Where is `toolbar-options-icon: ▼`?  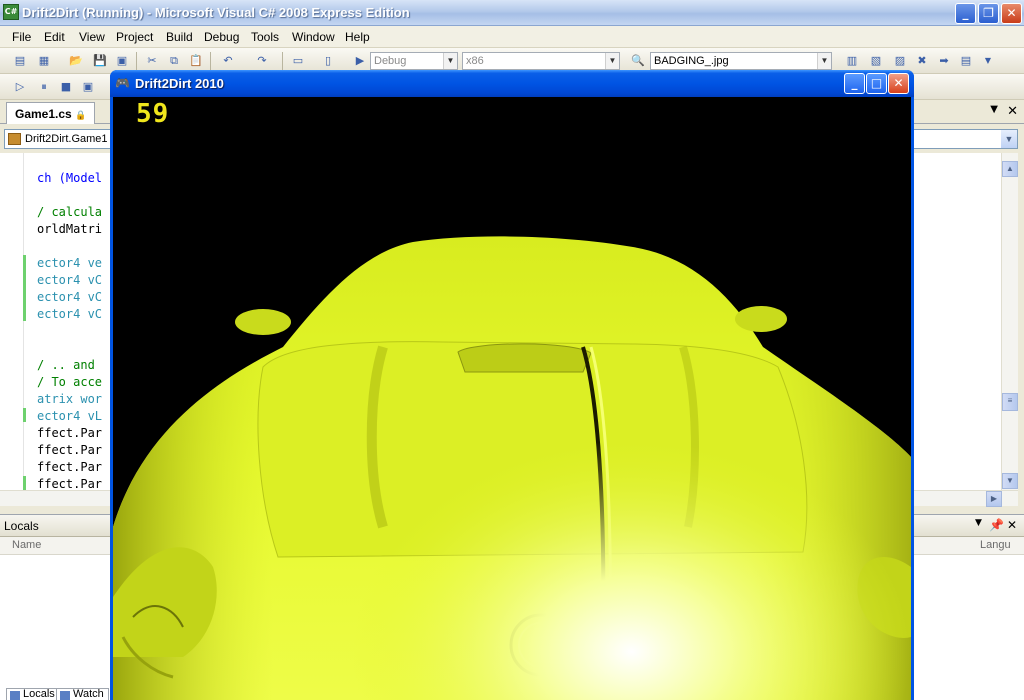 toolbar-options-icon: ▼ is located at coordinates (988, 61).